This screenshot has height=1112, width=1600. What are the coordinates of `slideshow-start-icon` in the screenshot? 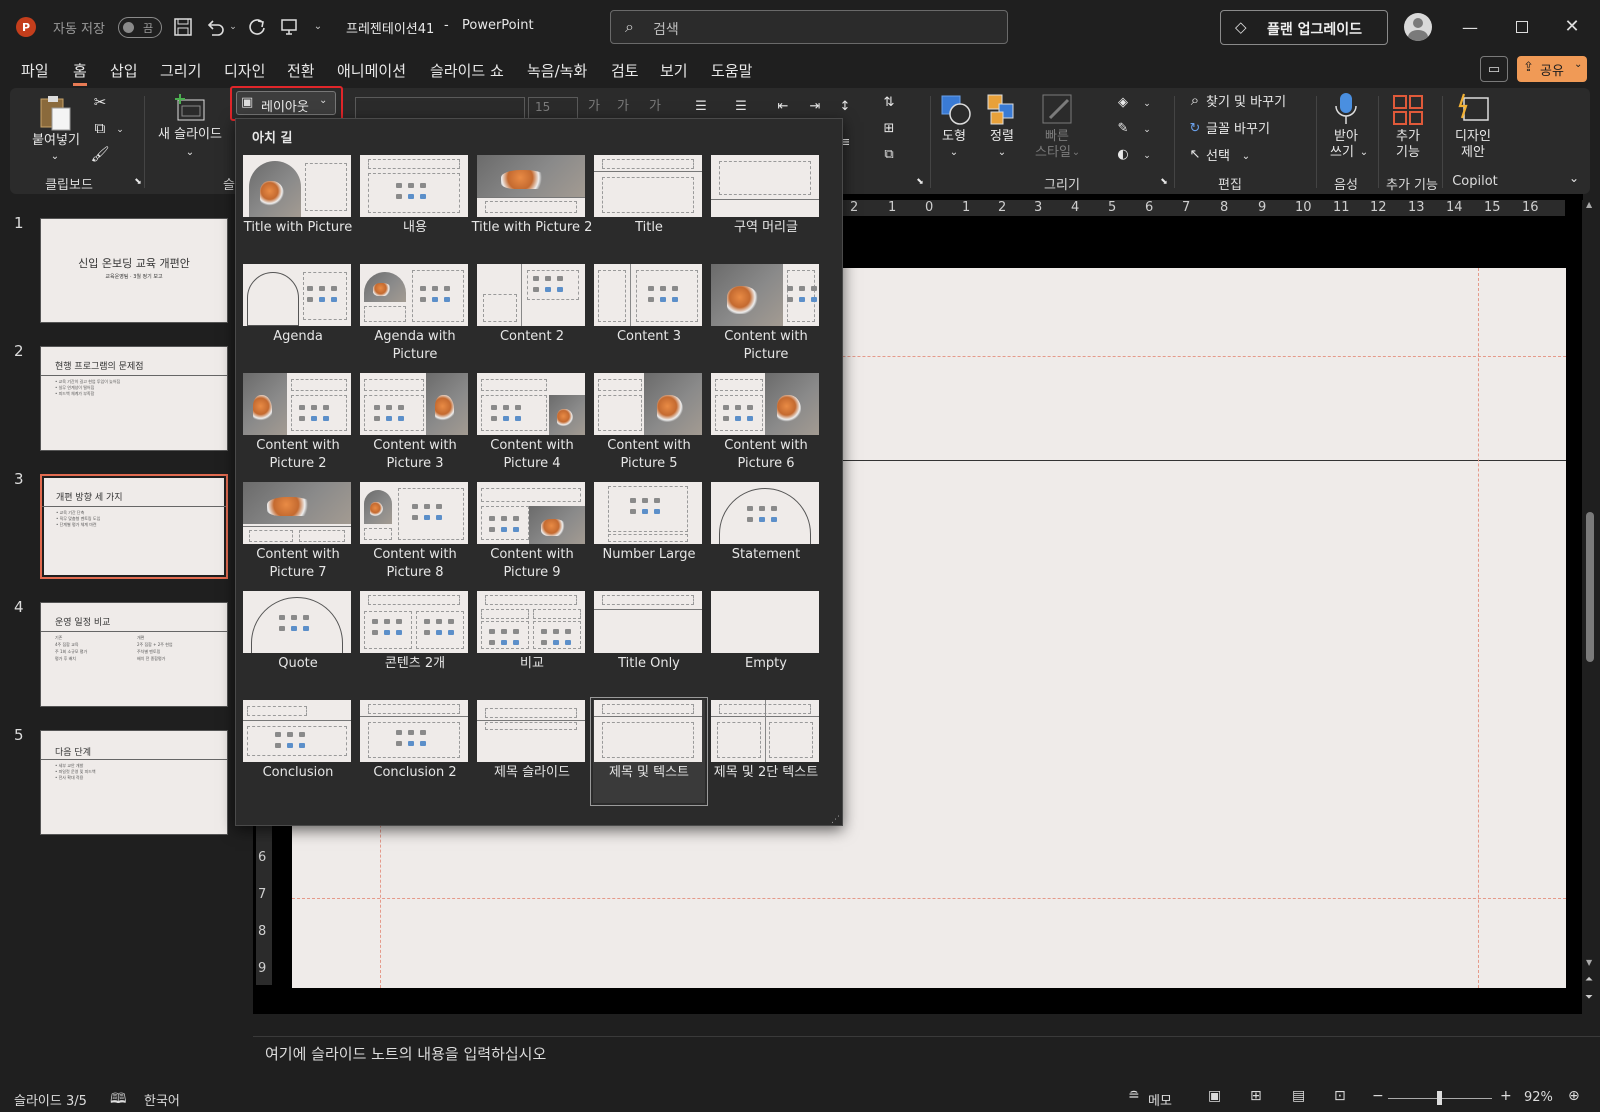 It's located at (289, 27).